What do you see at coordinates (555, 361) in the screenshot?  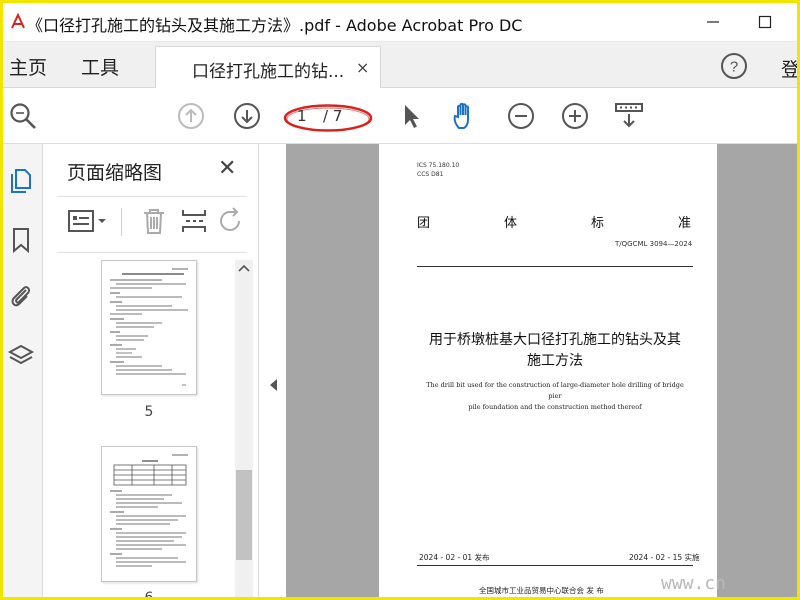 I see `title-line: 施工方法` at bounding box center [555, 361].